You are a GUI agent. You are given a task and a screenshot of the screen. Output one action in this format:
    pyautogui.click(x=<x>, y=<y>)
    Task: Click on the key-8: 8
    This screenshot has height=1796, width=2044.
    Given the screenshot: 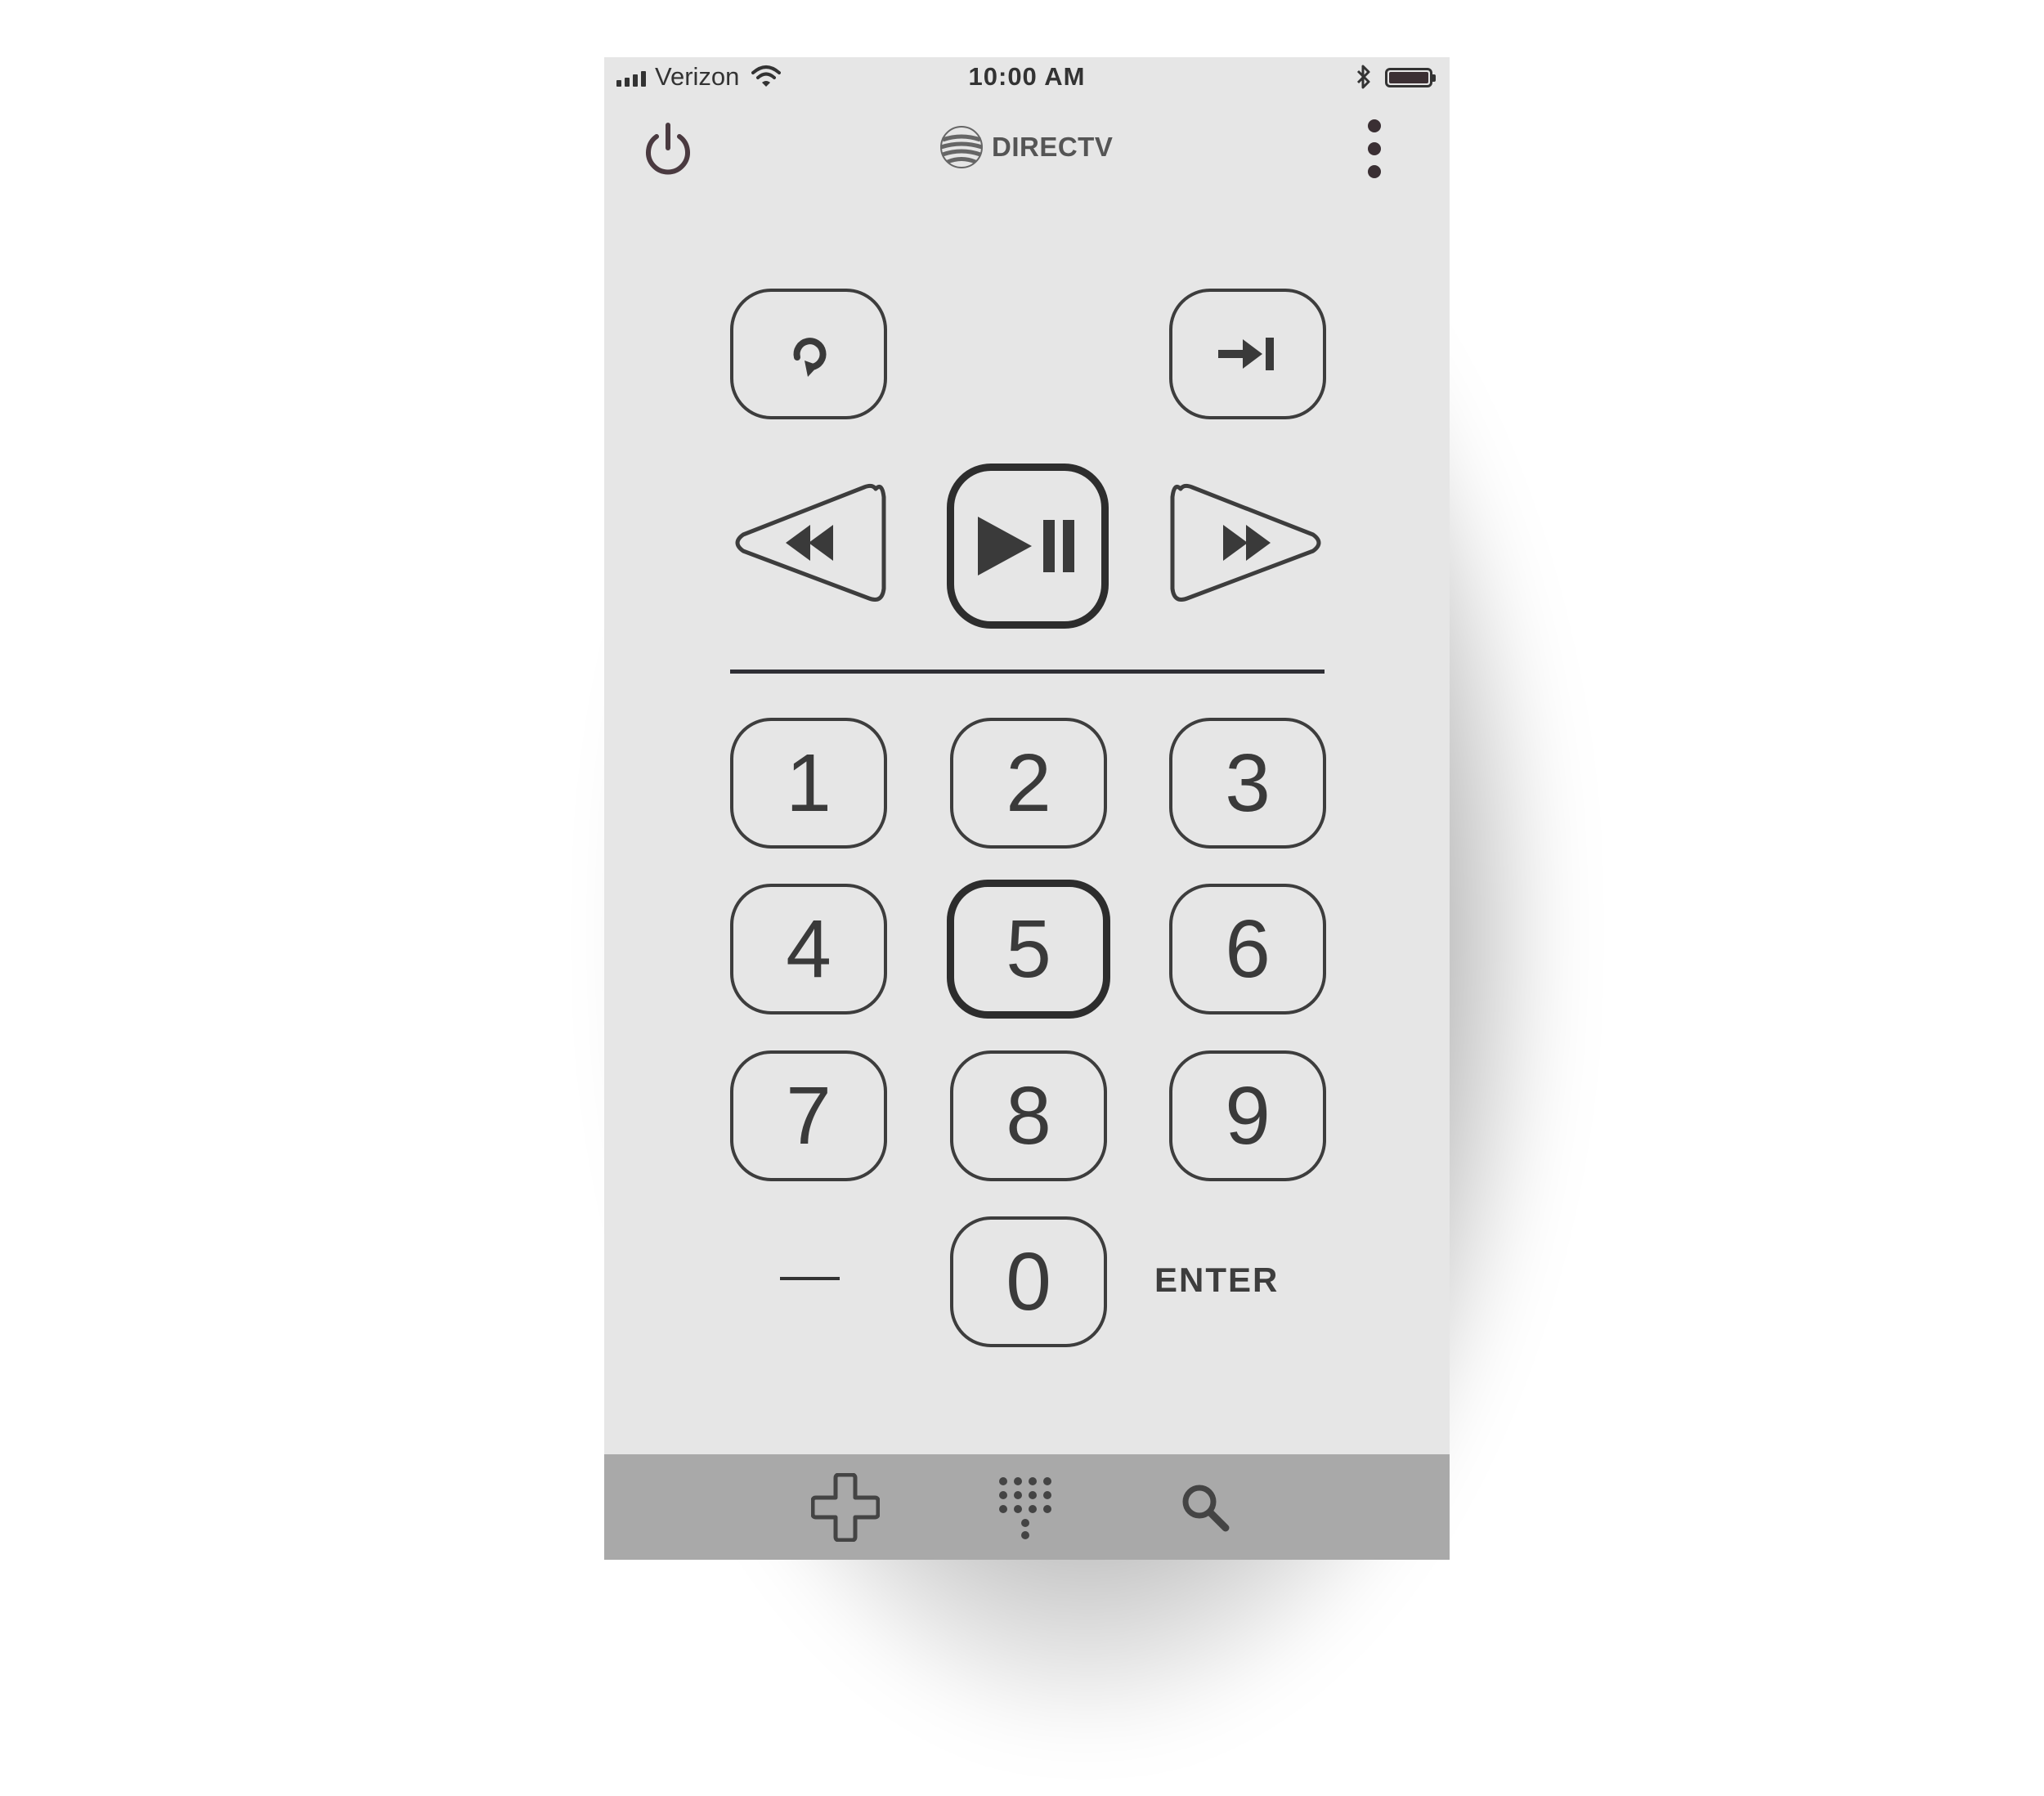 What is the action you would take?
    pyautogui.click(x=1028, y=1115)
    